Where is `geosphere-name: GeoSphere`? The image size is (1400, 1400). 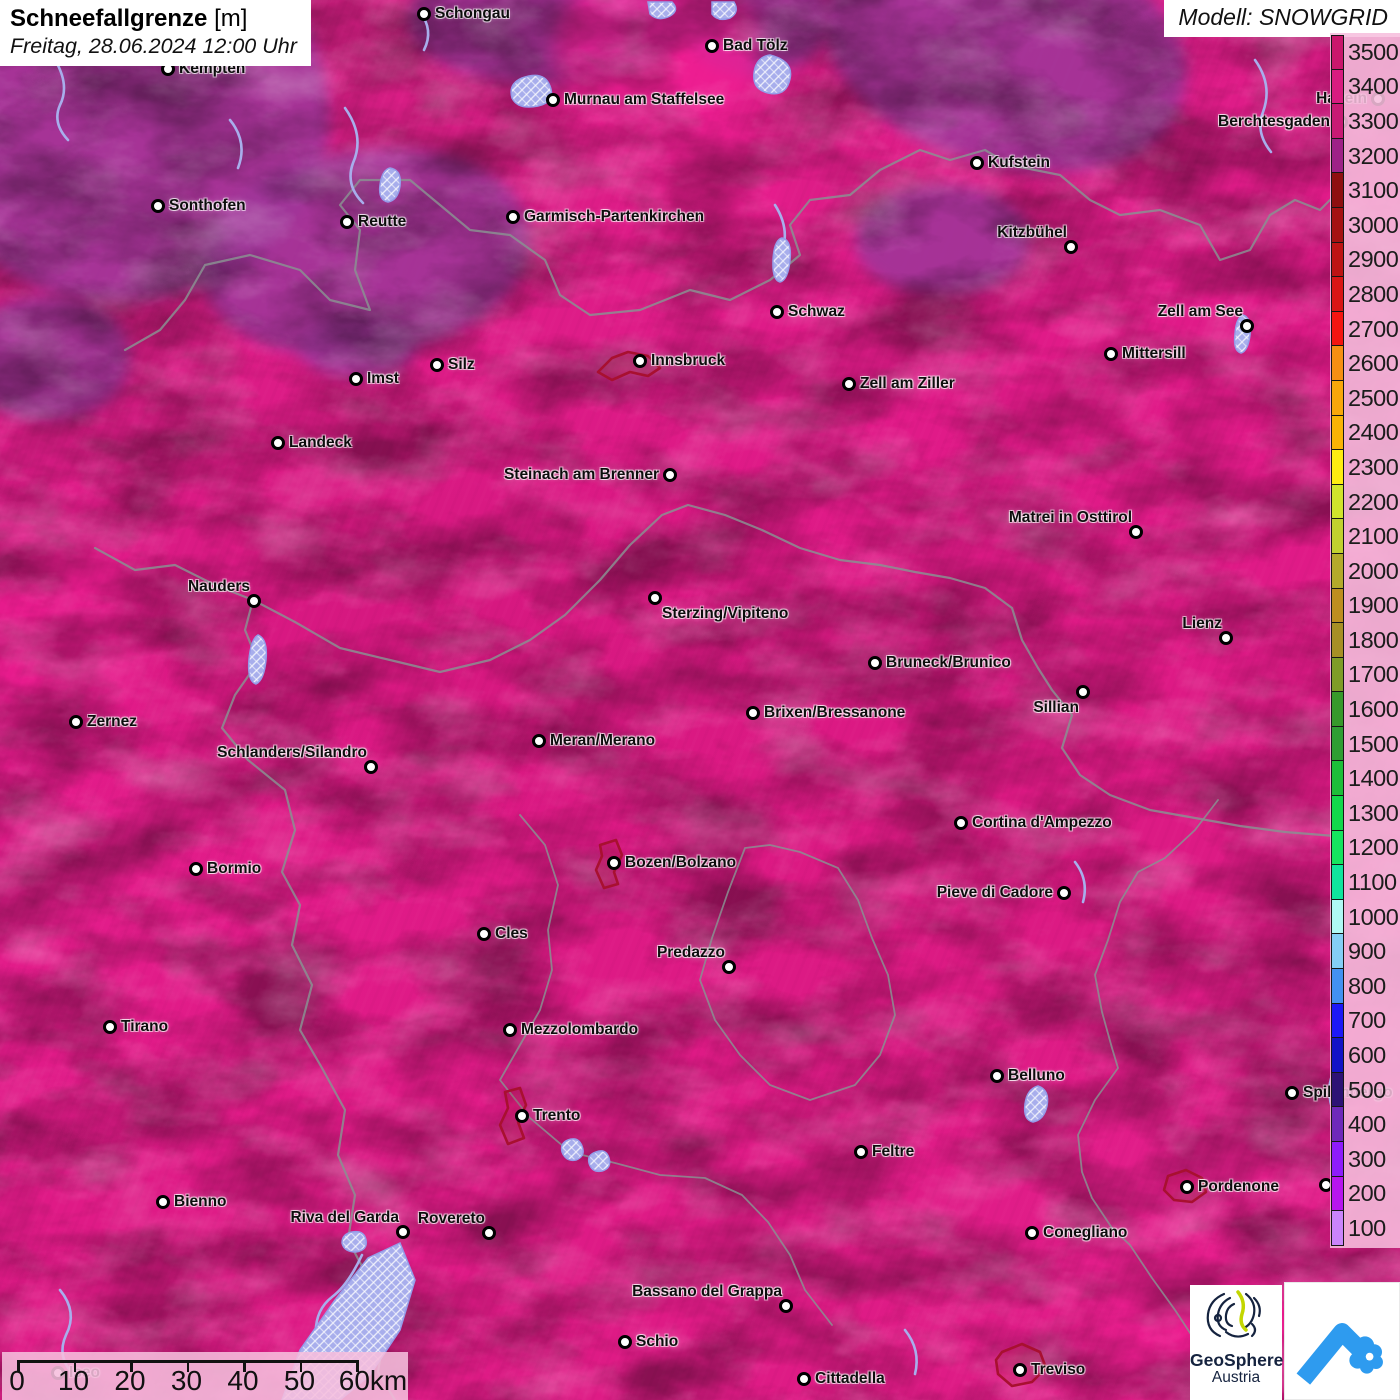 geosphere-name: GeoSphere is located at coordinates (1237, 1360).